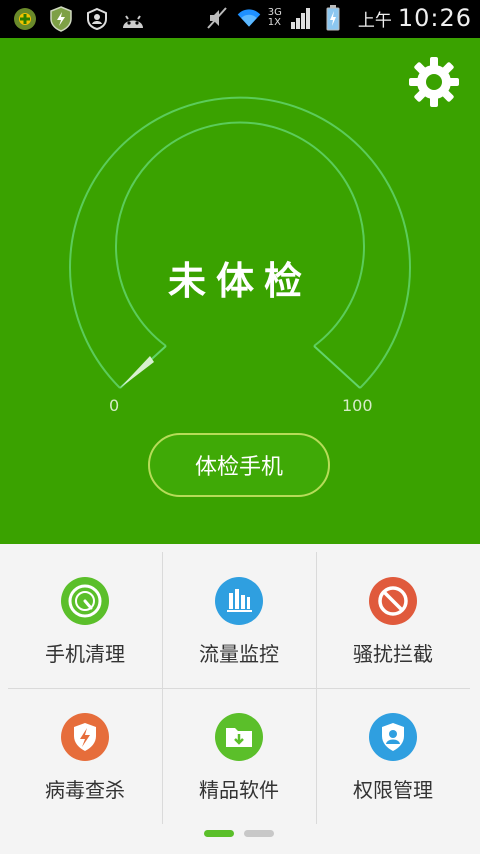 This screenshot has width=480, height=854. I want to click on feature-label: 骚扰拦截, so click(393, 654).